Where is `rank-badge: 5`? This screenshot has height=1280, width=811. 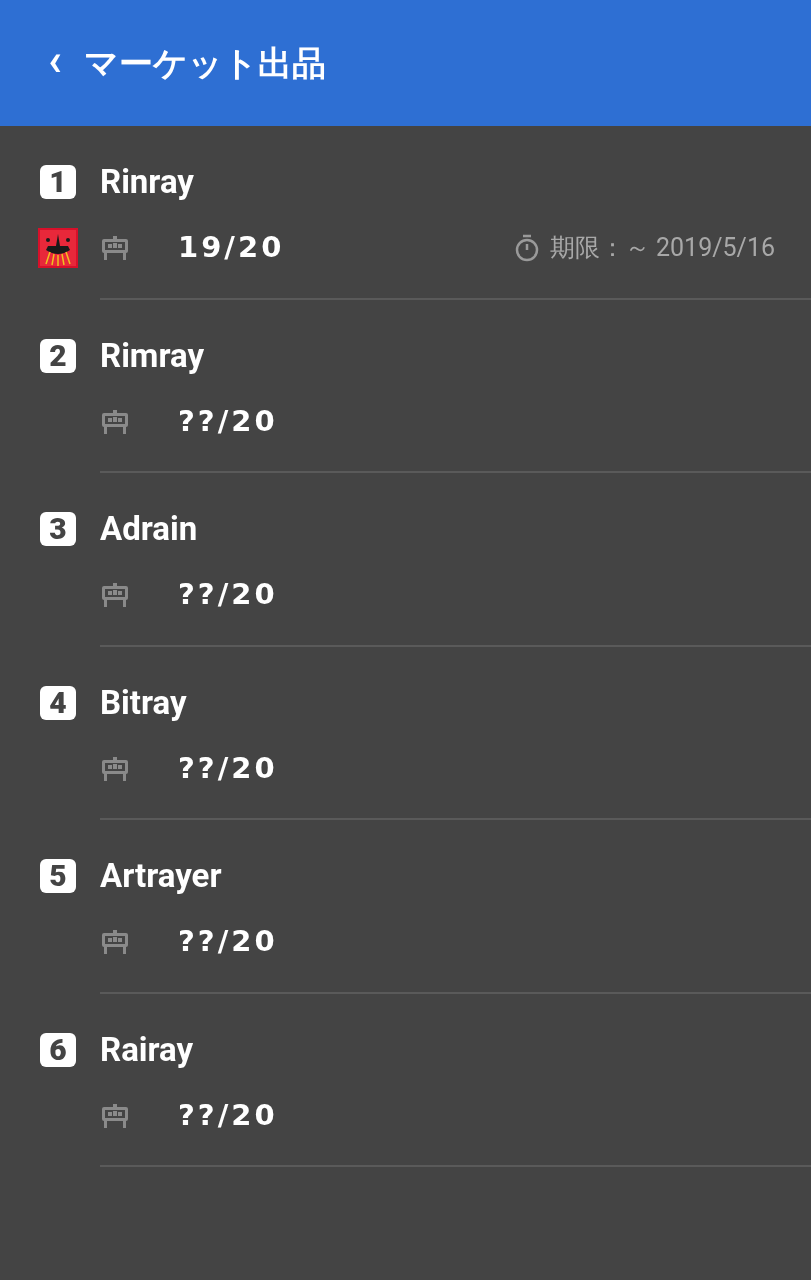 rank-badge: 5 is located at coordinates (58, 876).